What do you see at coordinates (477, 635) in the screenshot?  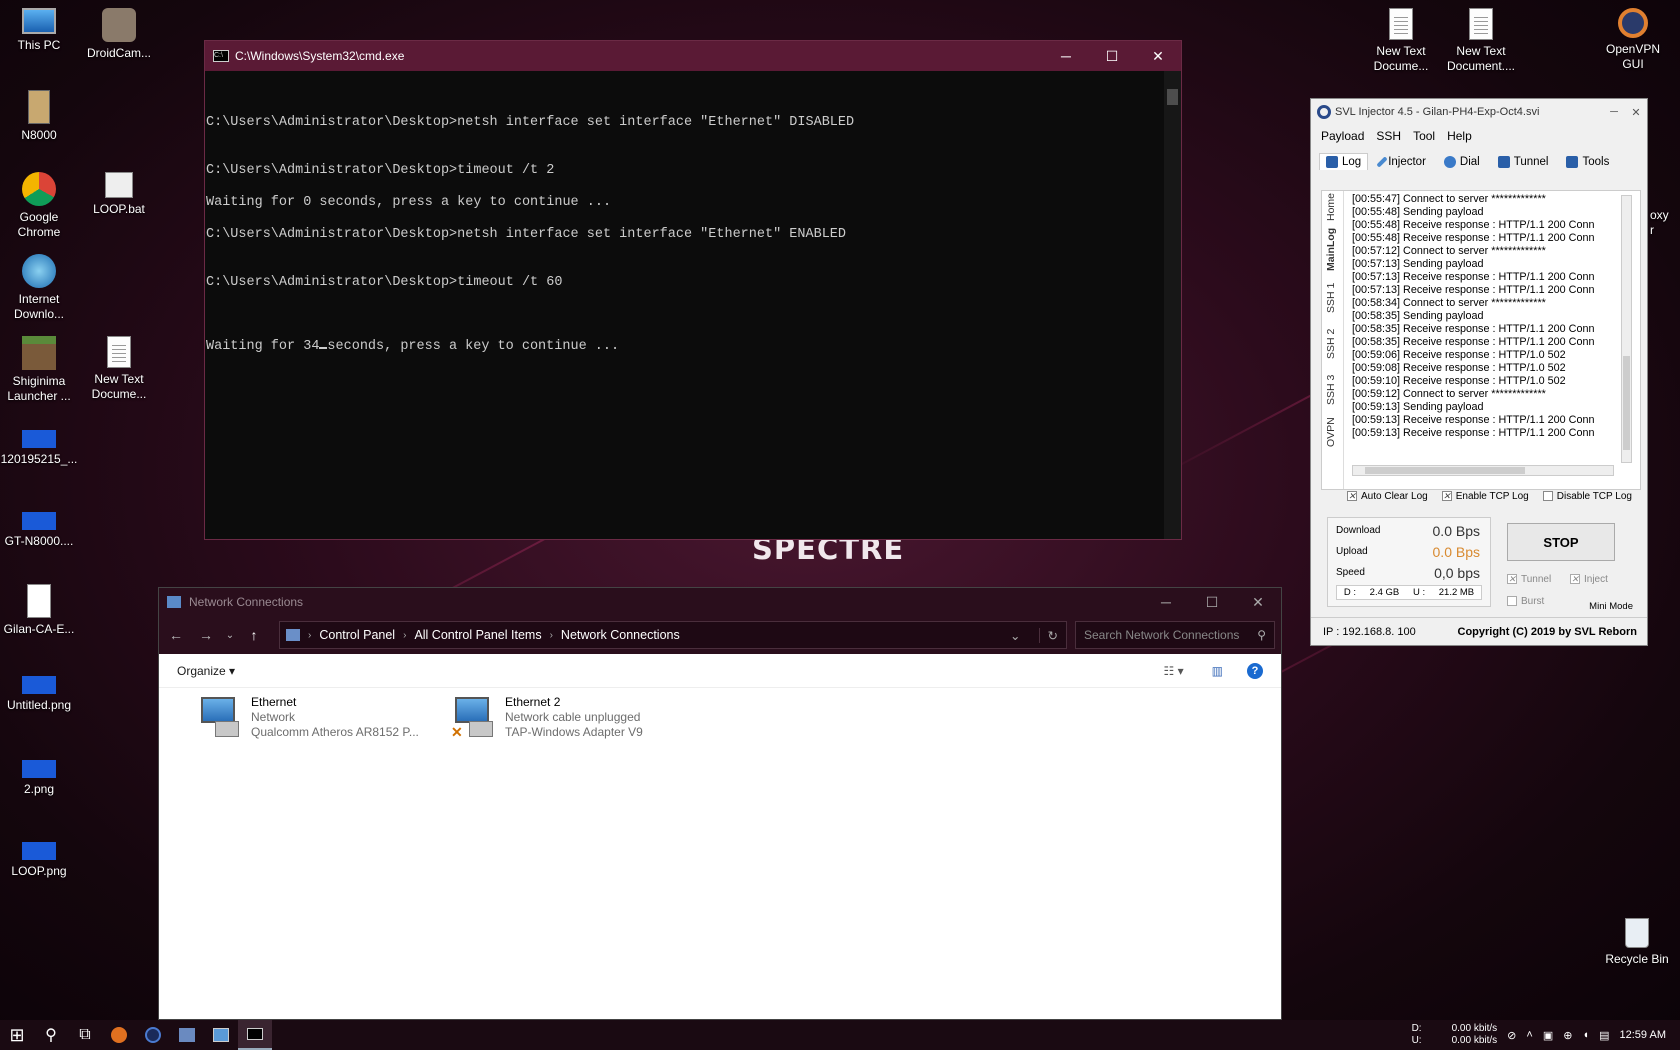 I see `breadcrumb-all-items: All Control Panel Items` at bounding box center [477, 635].